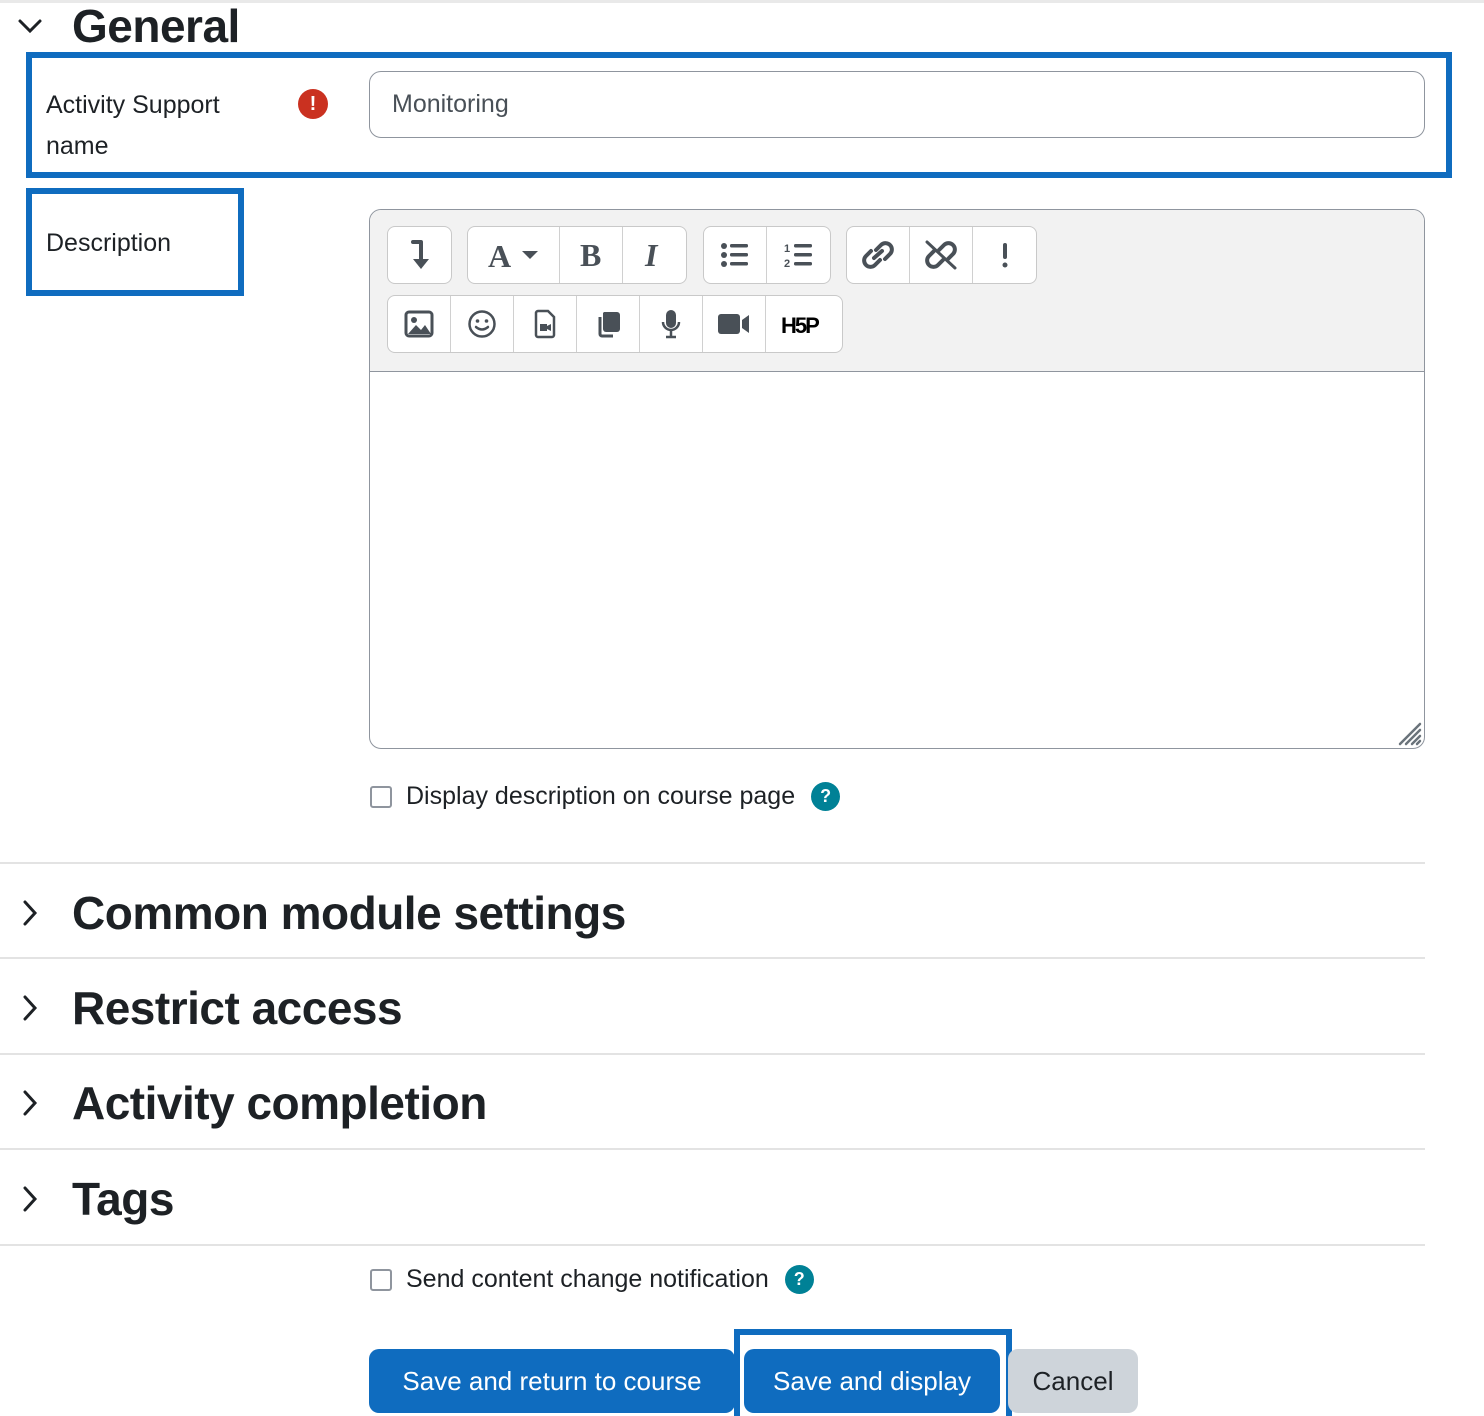 The height and width of the screenshot is (1416, 1484). Describe the element at coordinates (349, 913) in the screenshot. I see `section-title: Common module settings` at that location.